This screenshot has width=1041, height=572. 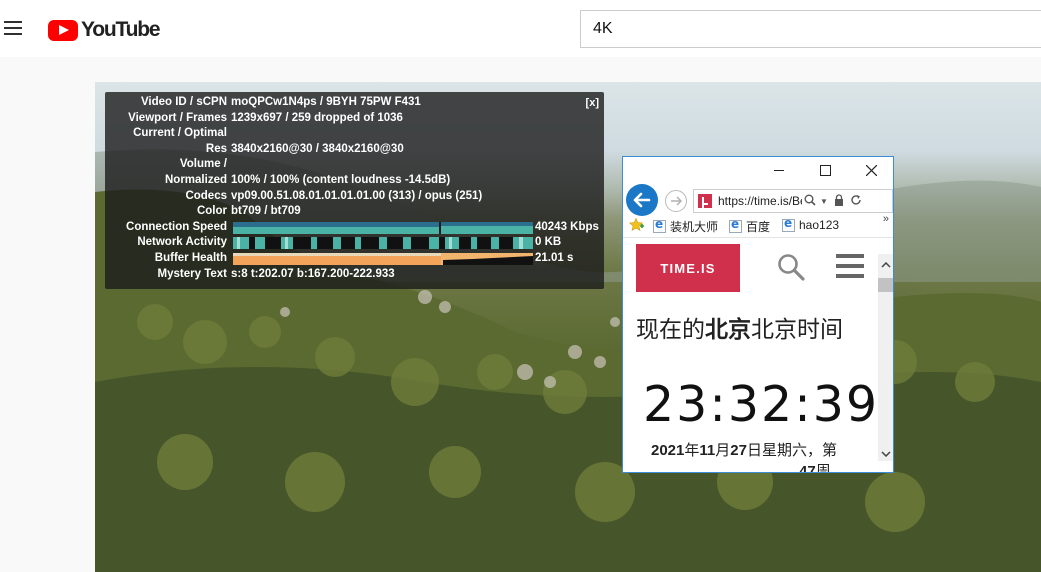 I want to click on stats-row: Color bt709 / bt709, so click(x=354, y=212).